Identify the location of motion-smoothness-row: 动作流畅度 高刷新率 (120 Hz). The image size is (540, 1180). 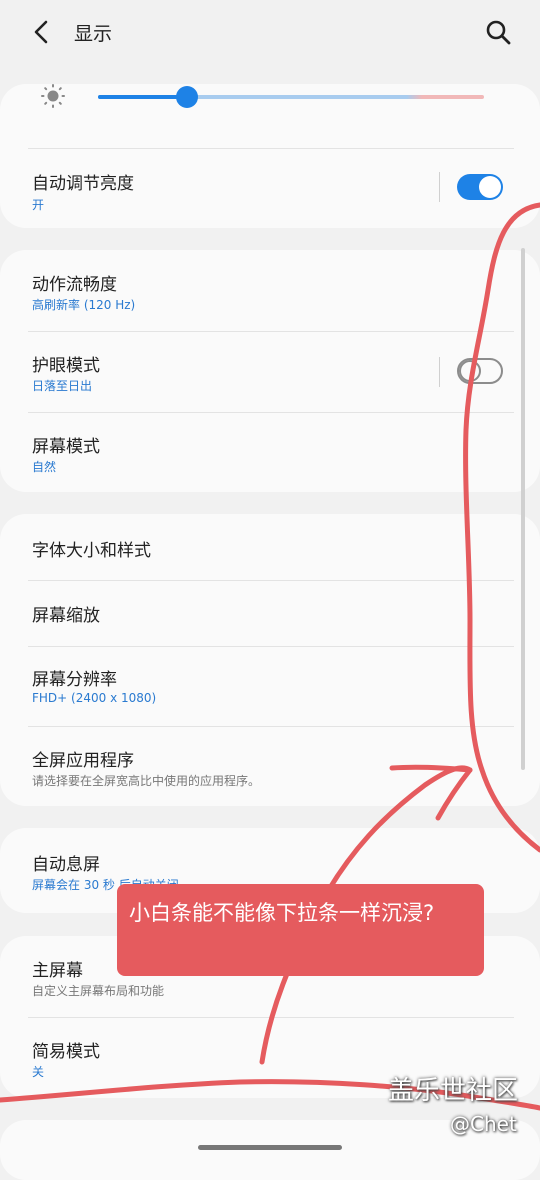
(270, 290).